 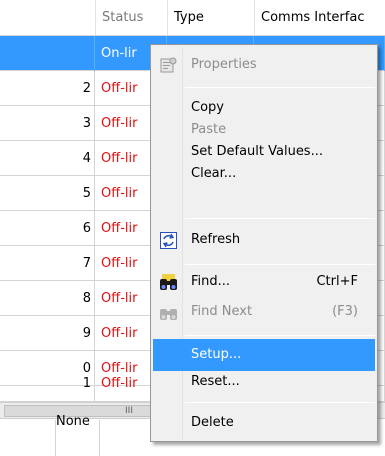 I want to click on menu-item-refresh: Refresh, so click(x=264, y=240).